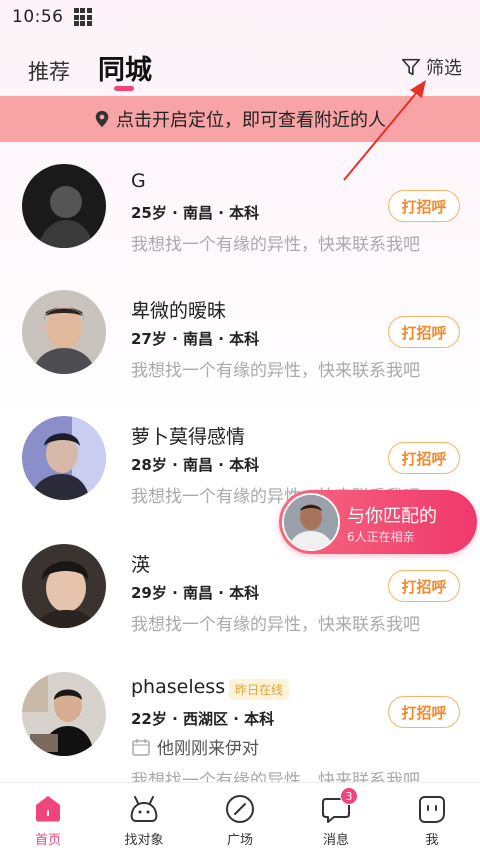  What do you see at coordinates (208, 749) in the screenshot?
I see `party-note-text: 他刚刚来伊对` at bounding box center [208, 749].